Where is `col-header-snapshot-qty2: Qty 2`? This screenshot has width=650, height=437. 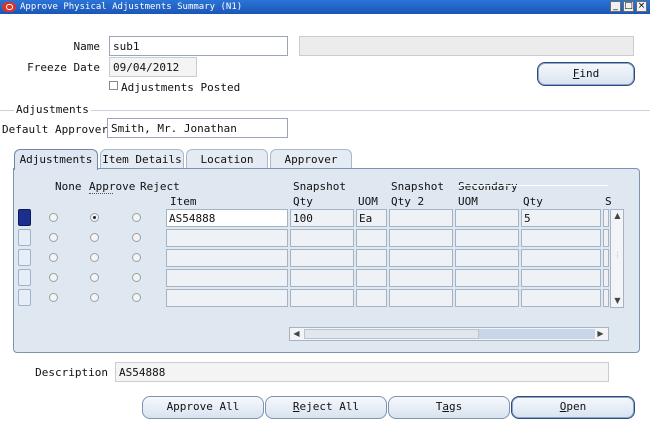 col-header-snapshot-qty2: Qty 2 is located at coordinates (408, 201).